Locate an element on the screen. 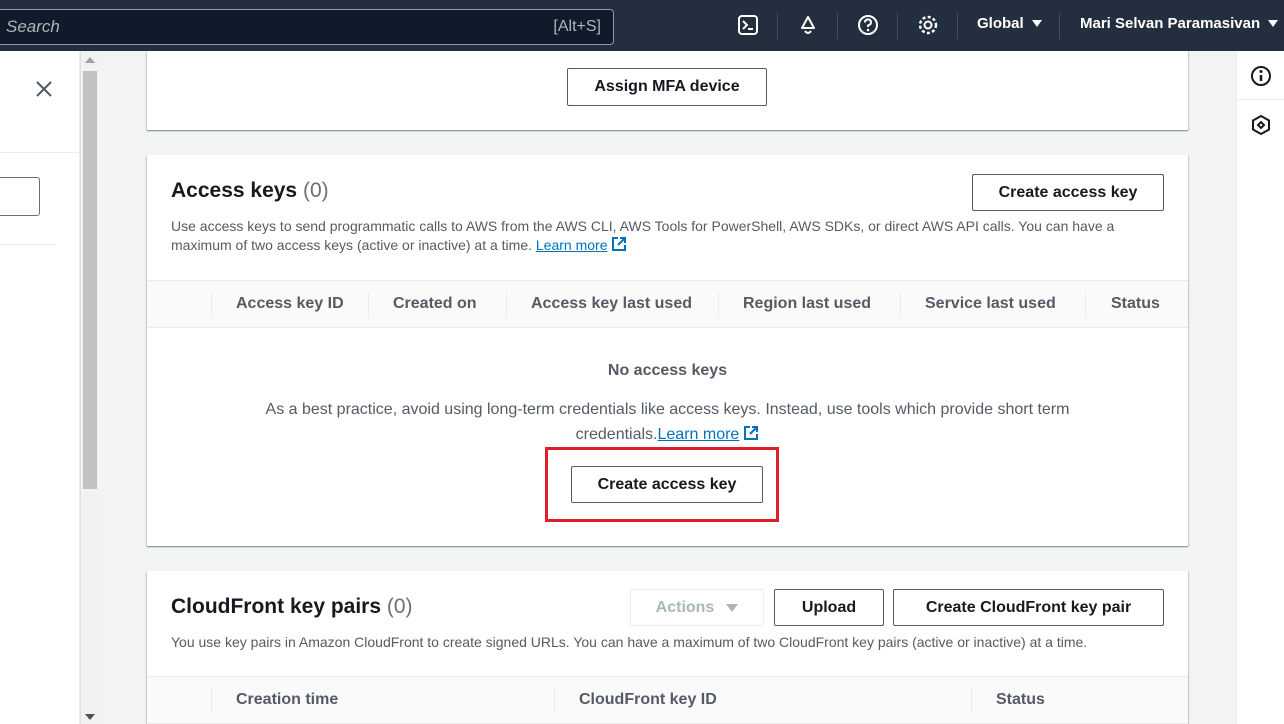  search-shortcut-hint: [Alt+S] is located at coordinates (577, 26).